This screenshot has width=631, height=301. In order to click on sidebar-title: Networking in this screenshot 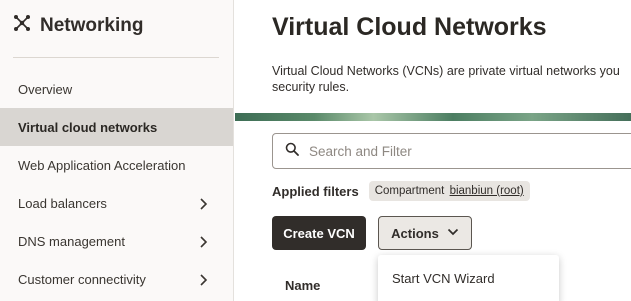, I will do `click(92, 25)`.